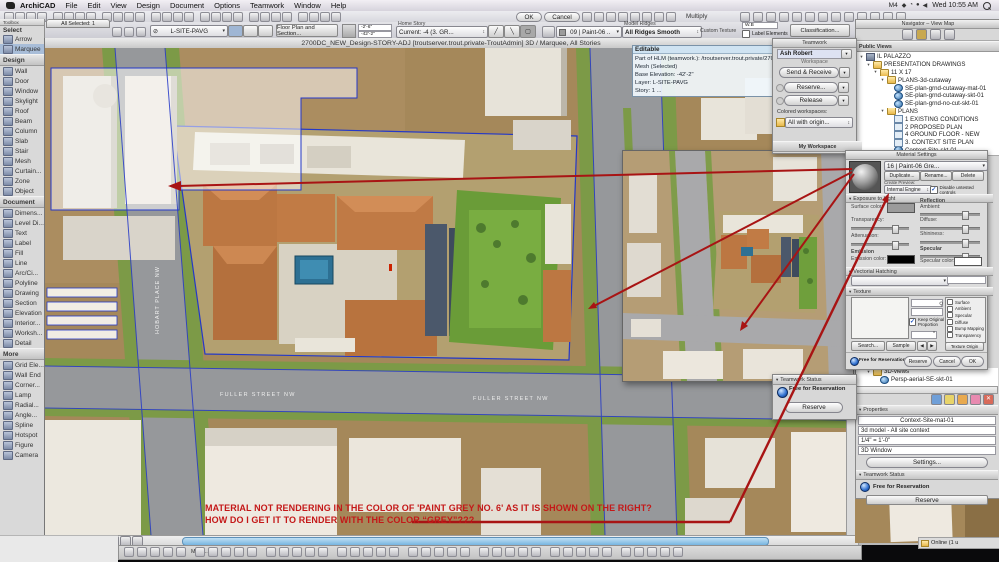  I want to click on selected-tab: All Selected: 1, so click(78, 23).